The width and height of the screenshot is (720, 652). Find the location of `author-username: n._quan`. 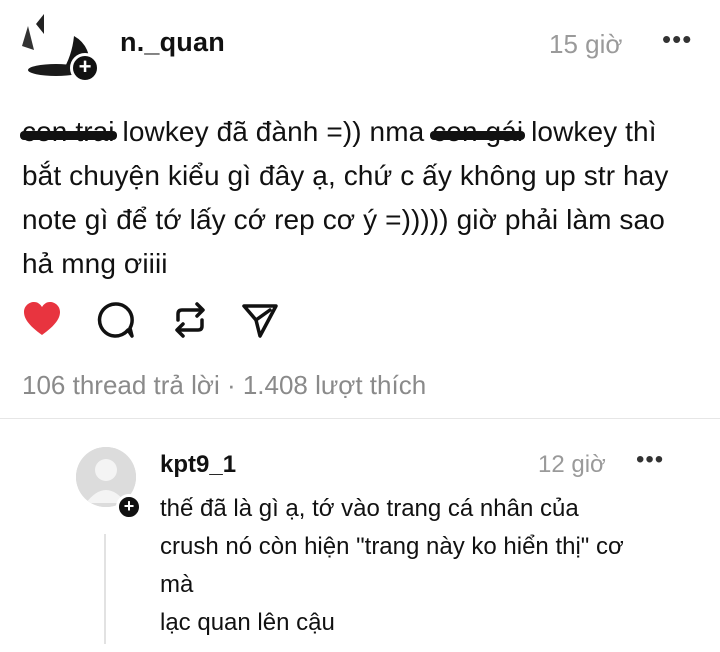

author-username: n._quan is located at coordinates (172, 42).